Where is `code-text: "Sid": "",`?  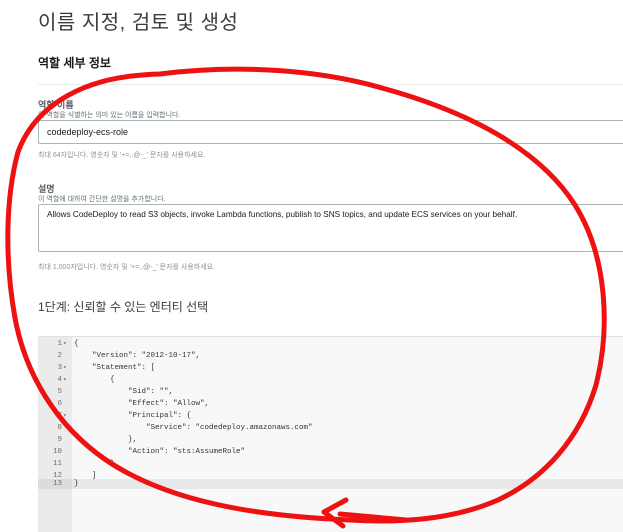 code-text: "Sid": "", is located at coordinates (124, 392).